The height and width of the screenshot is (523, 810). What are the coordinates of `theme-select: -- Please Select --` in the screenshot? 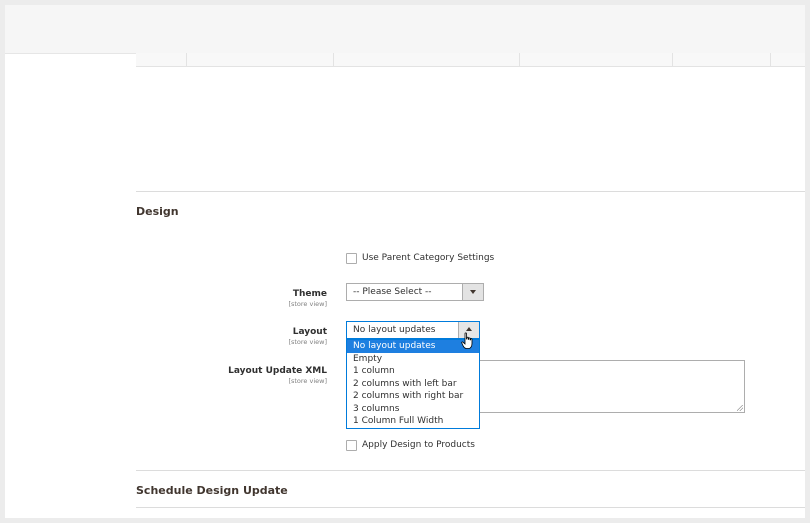 It's located at (415, 292).